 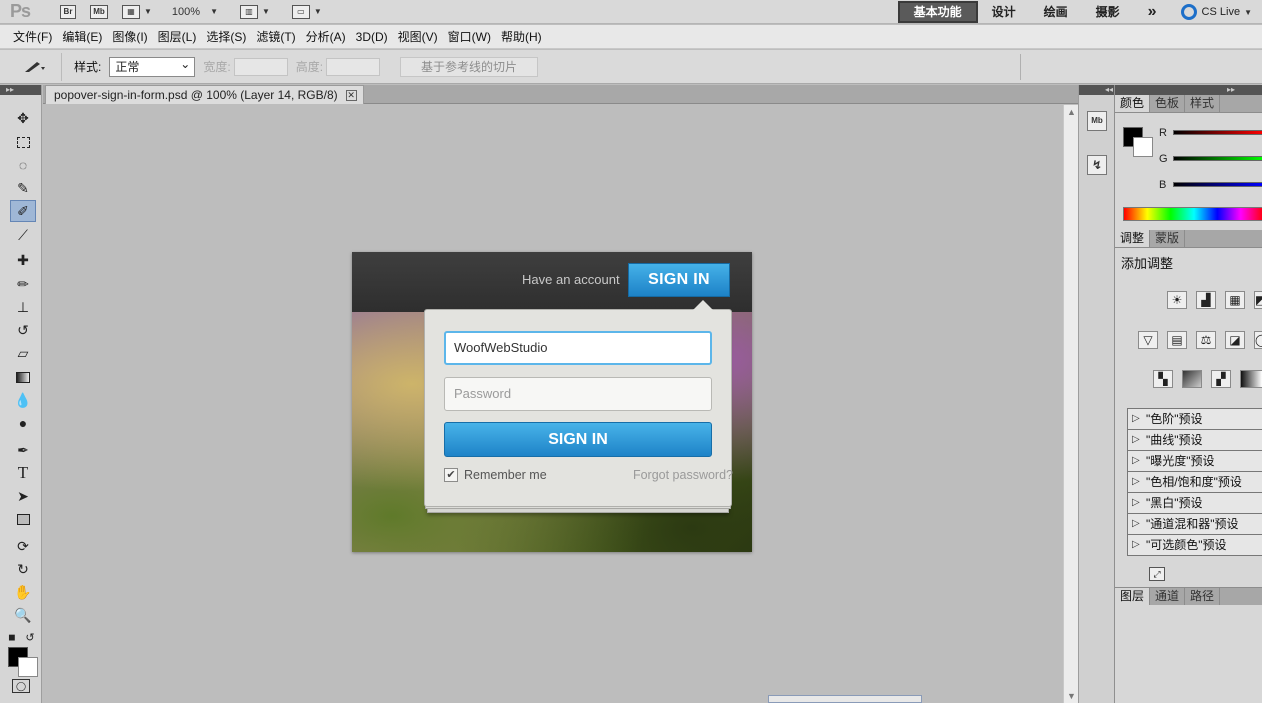 I want to click on healing-brush-tool-icon: ✚, so click(x=23, y=260).